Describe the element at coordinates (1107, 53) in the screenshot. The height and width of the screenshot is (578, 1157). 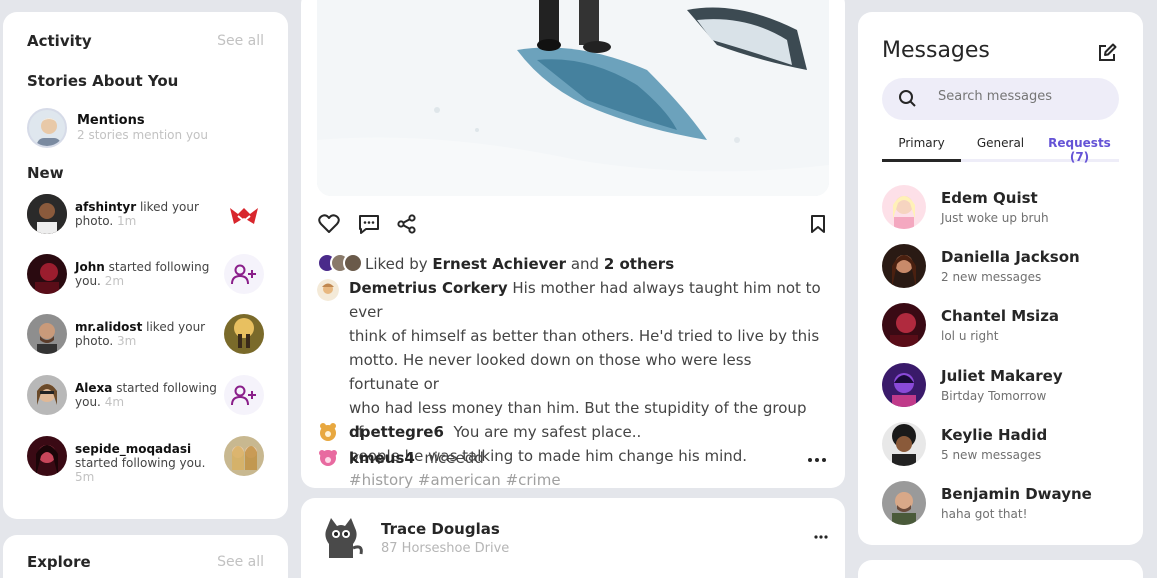
I see `compose-message-icon` at that location.